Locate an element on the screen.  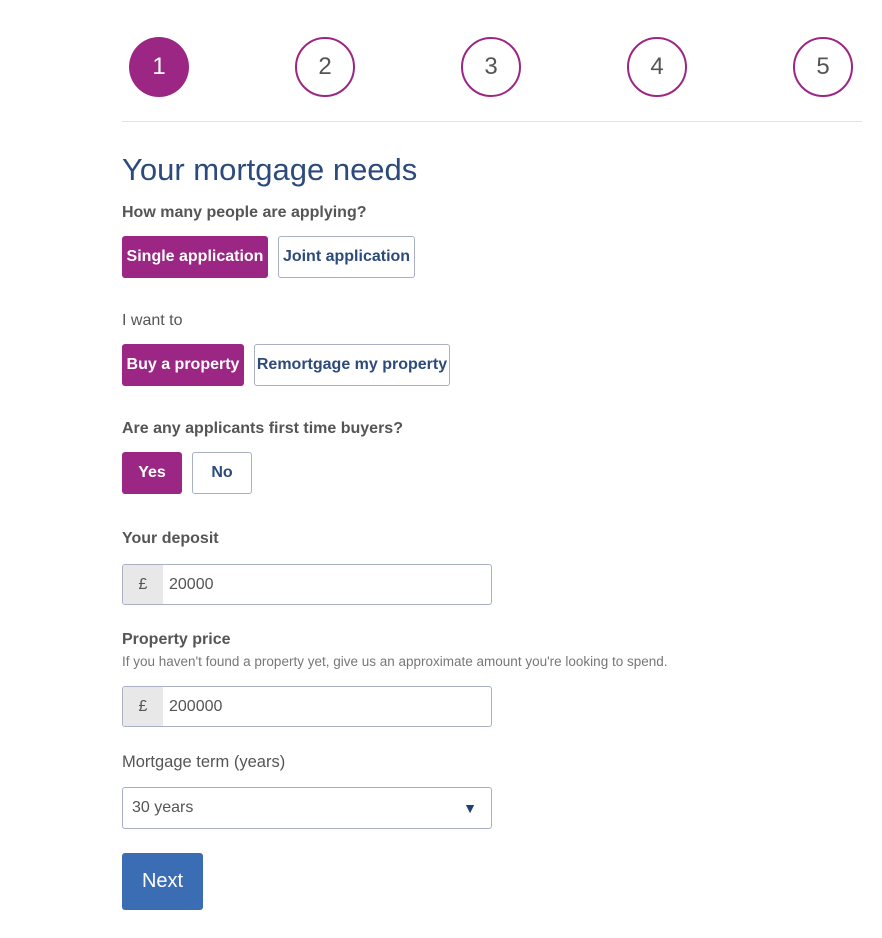
remortgage-button: Remortgage my property is located at coordinates (352, 365).